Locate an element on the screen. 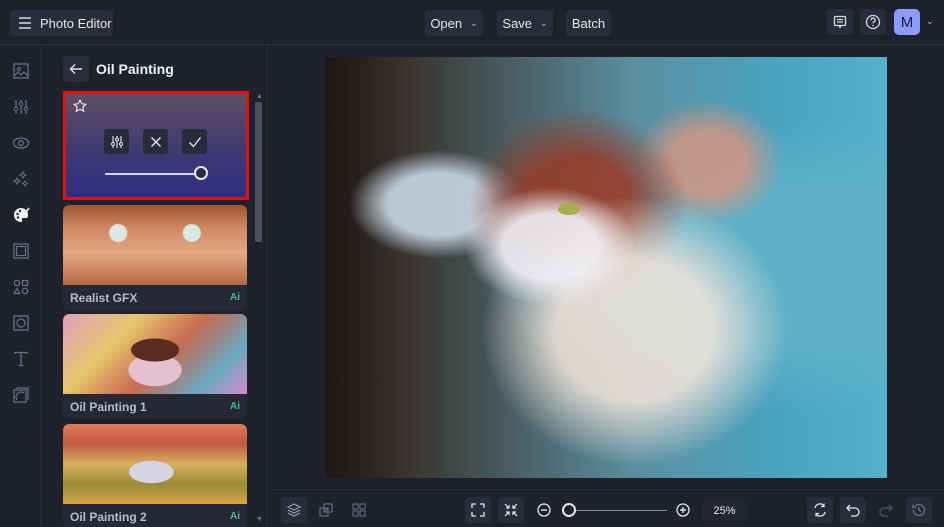 The height and width of the screenshot is (527, 944). sidebar-item-textures is located at coordinates (21, 395).